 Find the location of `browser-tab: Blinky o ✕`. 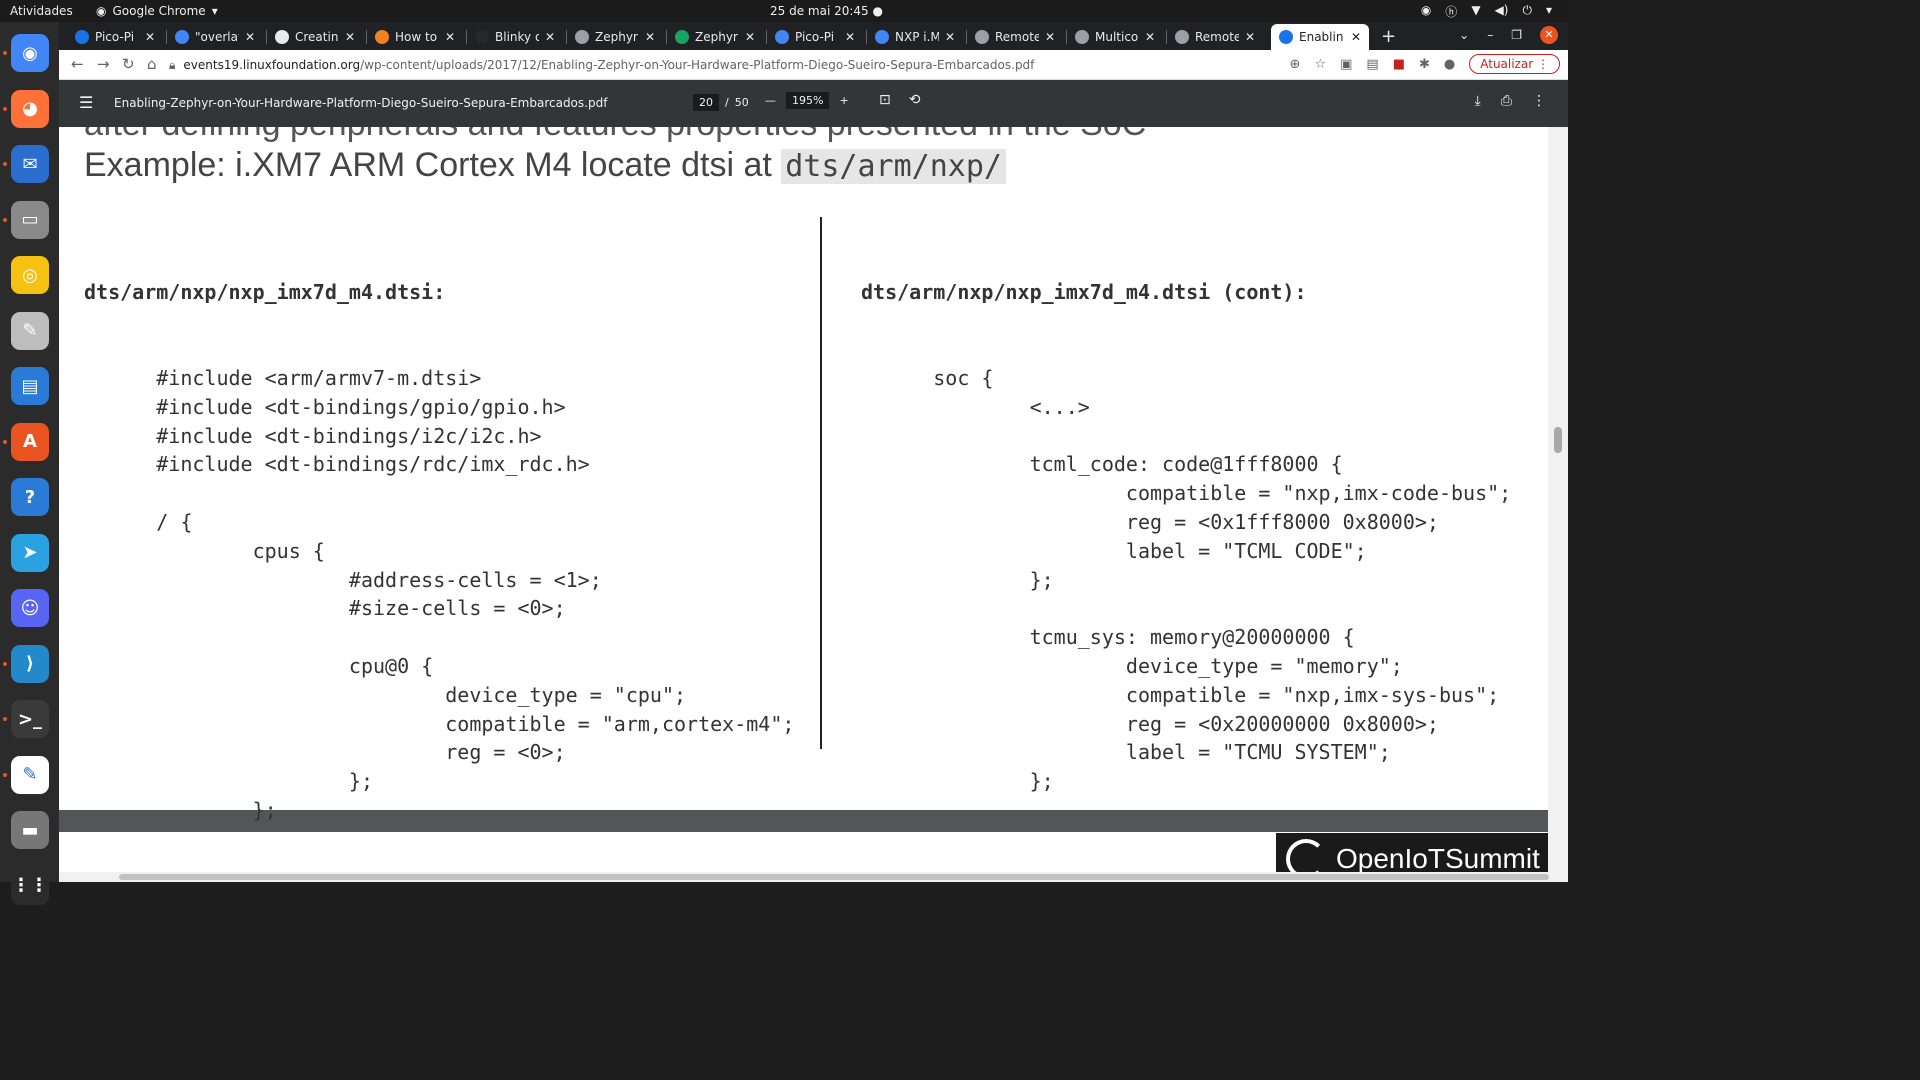

browser-tab: Blinky o ✕ is located at coordinates (515, 37).